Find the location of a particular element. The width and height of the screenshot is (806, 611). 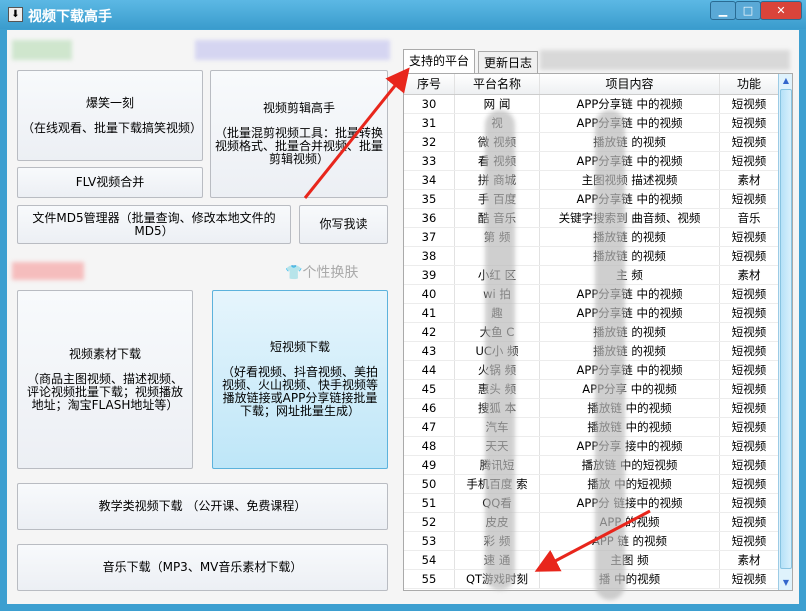

arrow-to-tab is located at coordinates (356, 133).